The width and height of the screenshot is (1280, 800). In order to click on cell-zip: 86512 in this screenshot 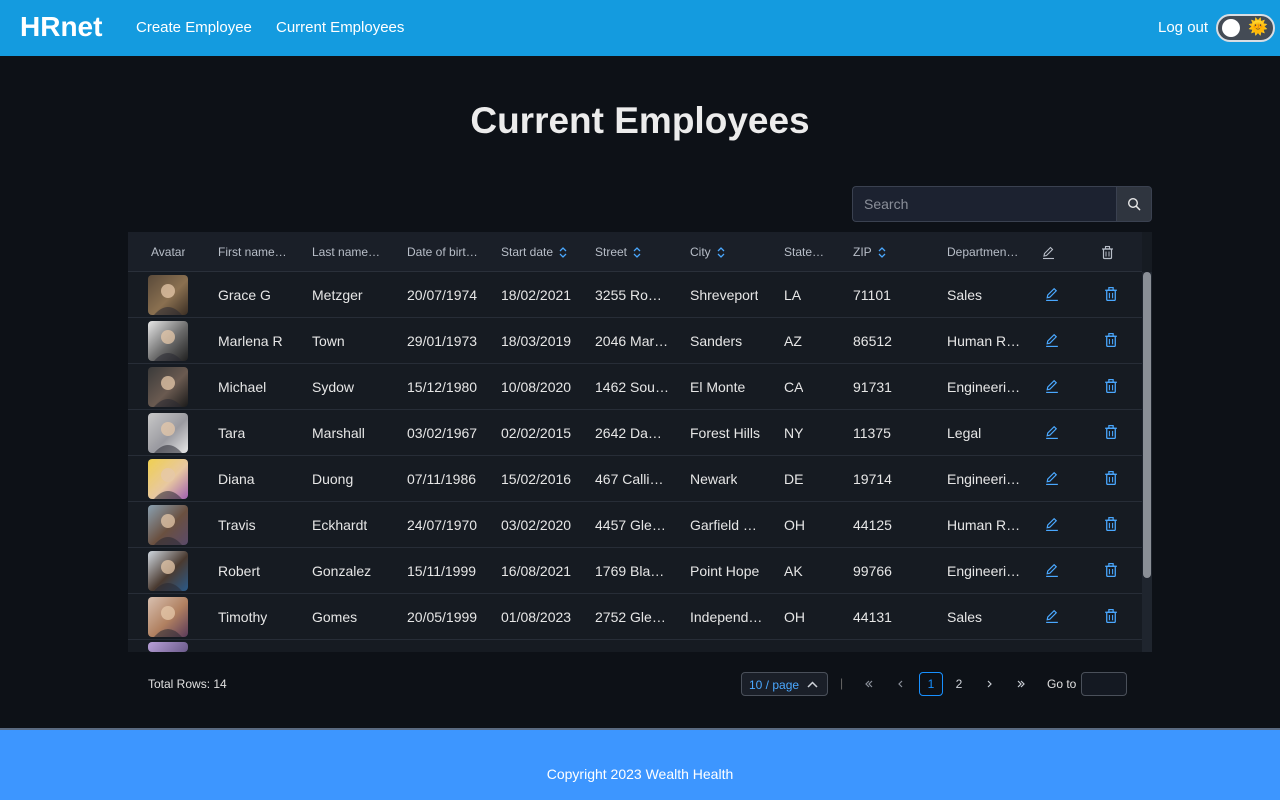, I will do `click(872, 341)`.